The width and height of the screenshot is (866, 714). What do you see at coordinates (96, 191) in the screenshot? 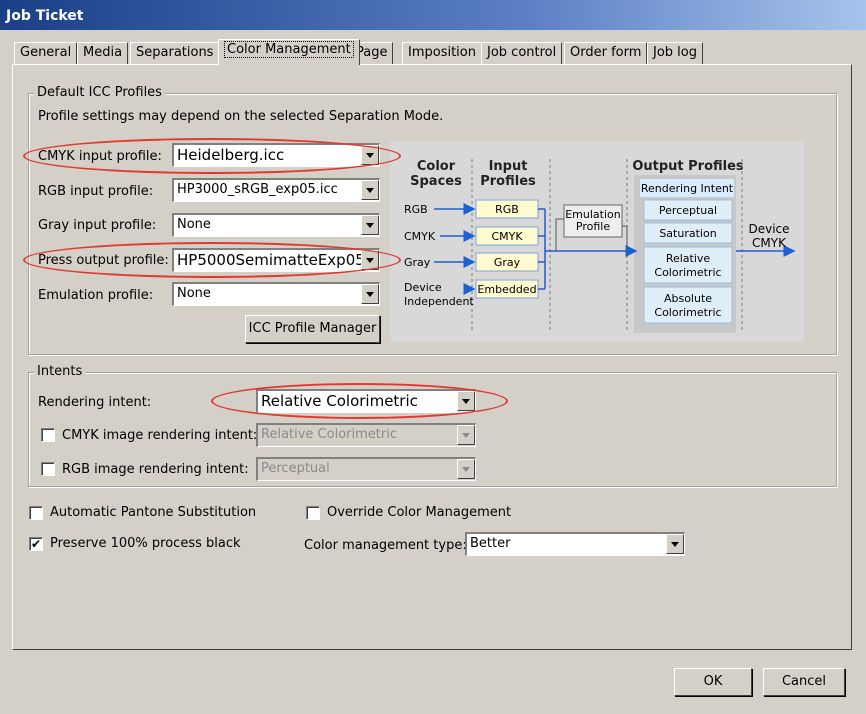
I see `rgb-input-label: RGB input profile:` at bounding box center [96, 191].